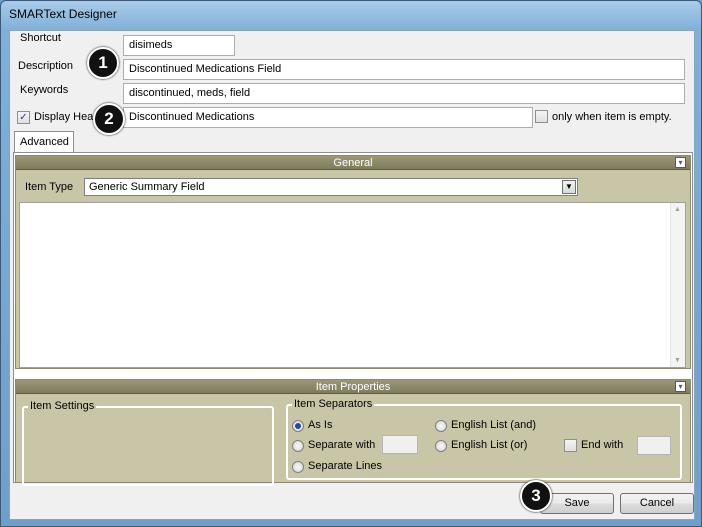 The height and width of the screenshot is (527, 702). Describe the element at coordinates (49, 187) in the screenshot. I see `item-type-label: Item Type` at that location.